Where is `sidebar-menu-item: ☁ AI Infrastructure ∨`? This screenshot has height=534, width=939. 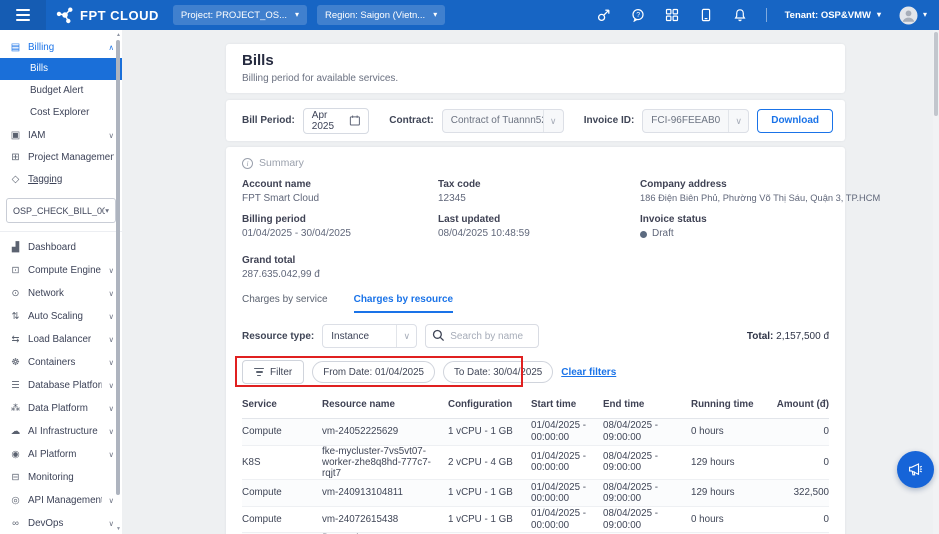
sidebar-menu-item: ☁ AI Infrastructure ∨ is located at coordinates (61, 431).